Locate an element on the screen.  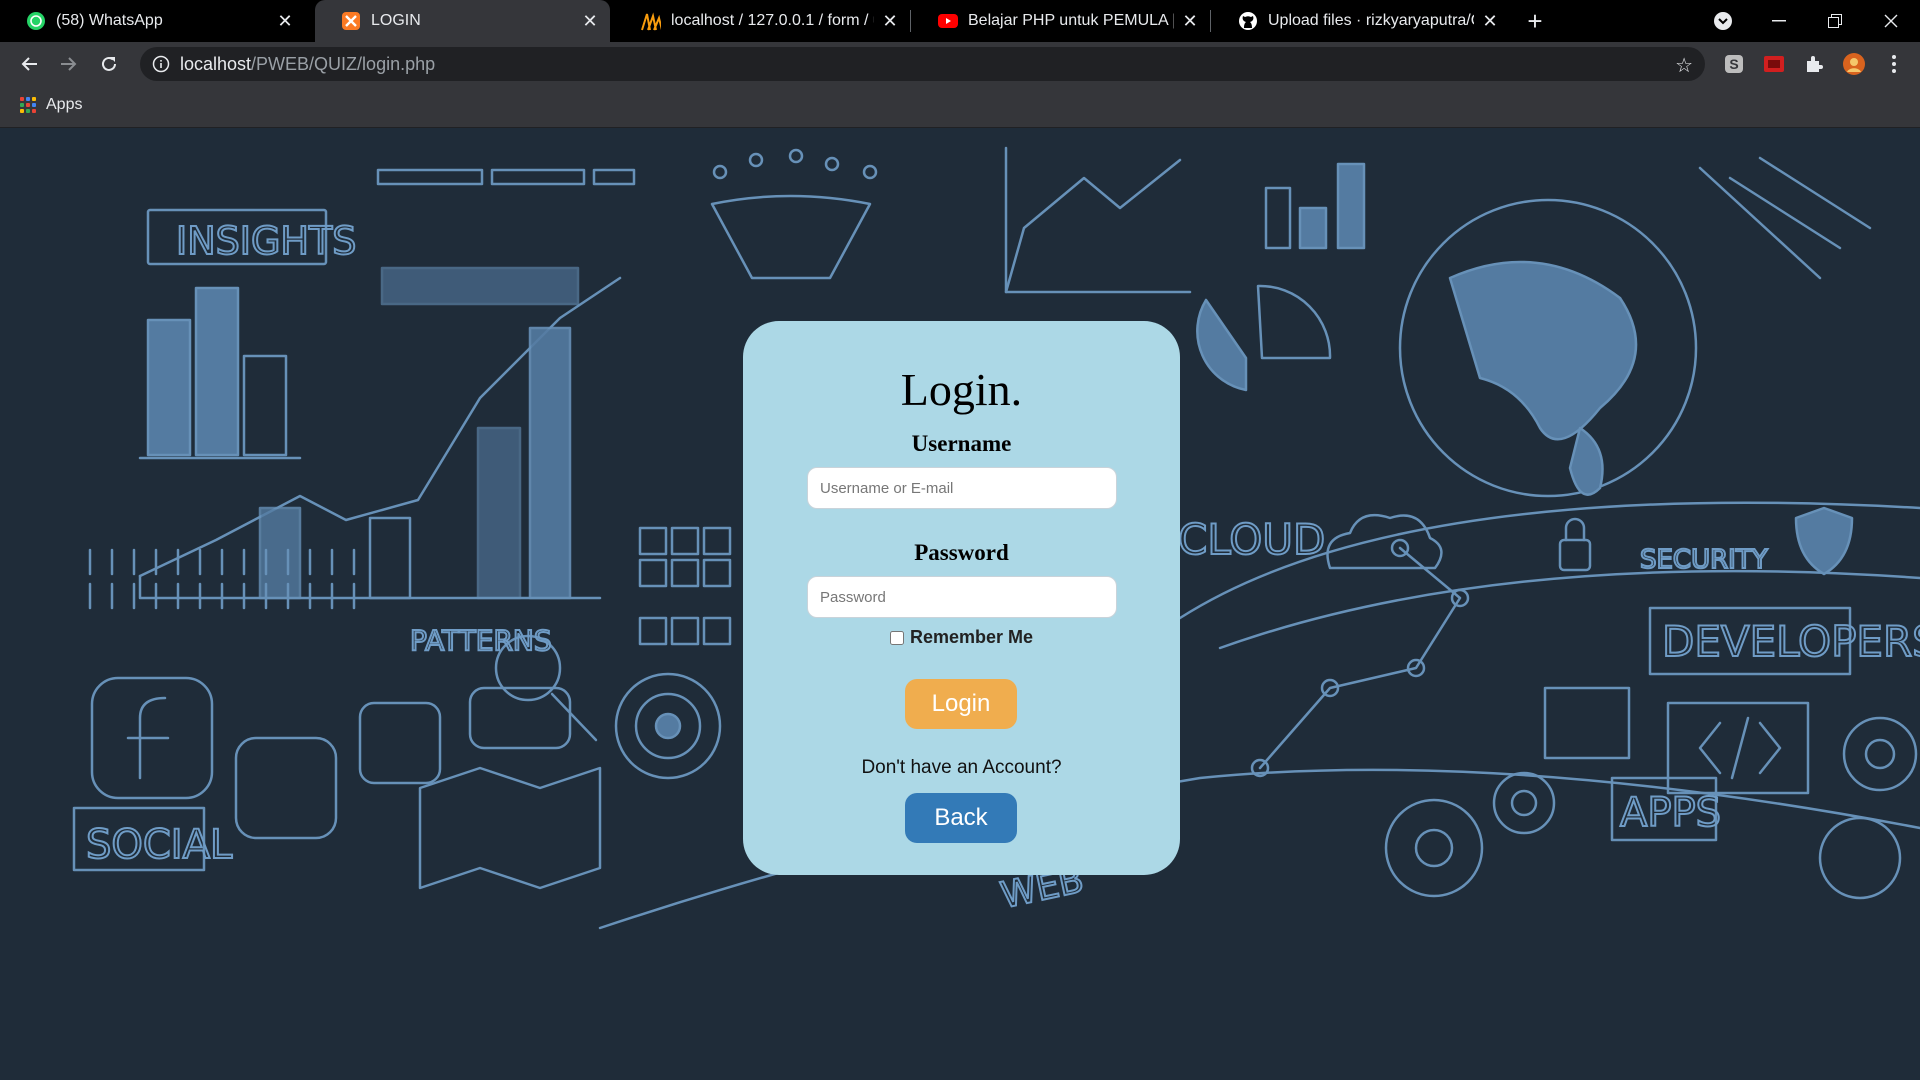
password-label: Password is located at coordinates (961, 552).